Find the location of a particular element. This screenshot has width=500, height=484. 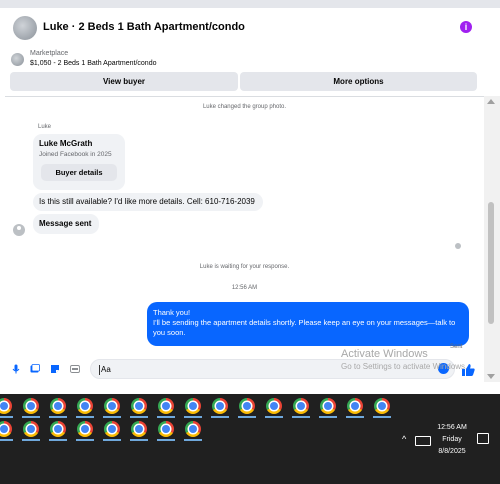

conversation-title: Luke · 2 Beds 1 Bath Apartment/condo is located at coordinates (144, 27).